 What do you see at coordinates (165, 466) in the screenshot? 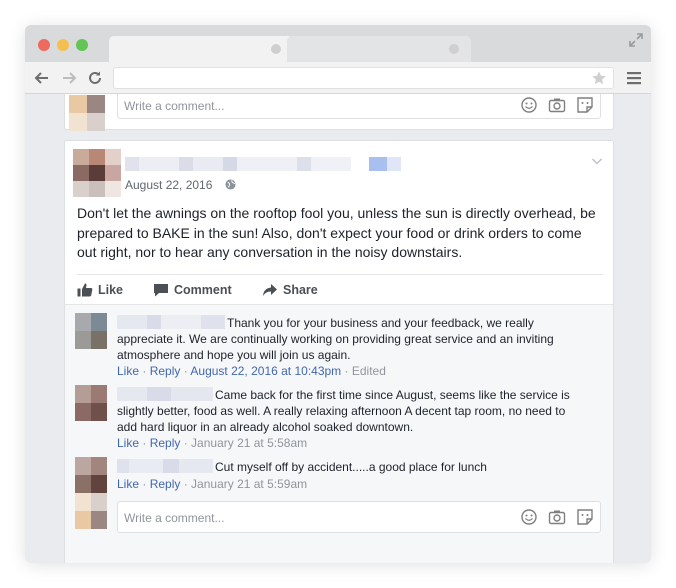
I see `commenter-name-blurred` at bounding box center [165, 466].